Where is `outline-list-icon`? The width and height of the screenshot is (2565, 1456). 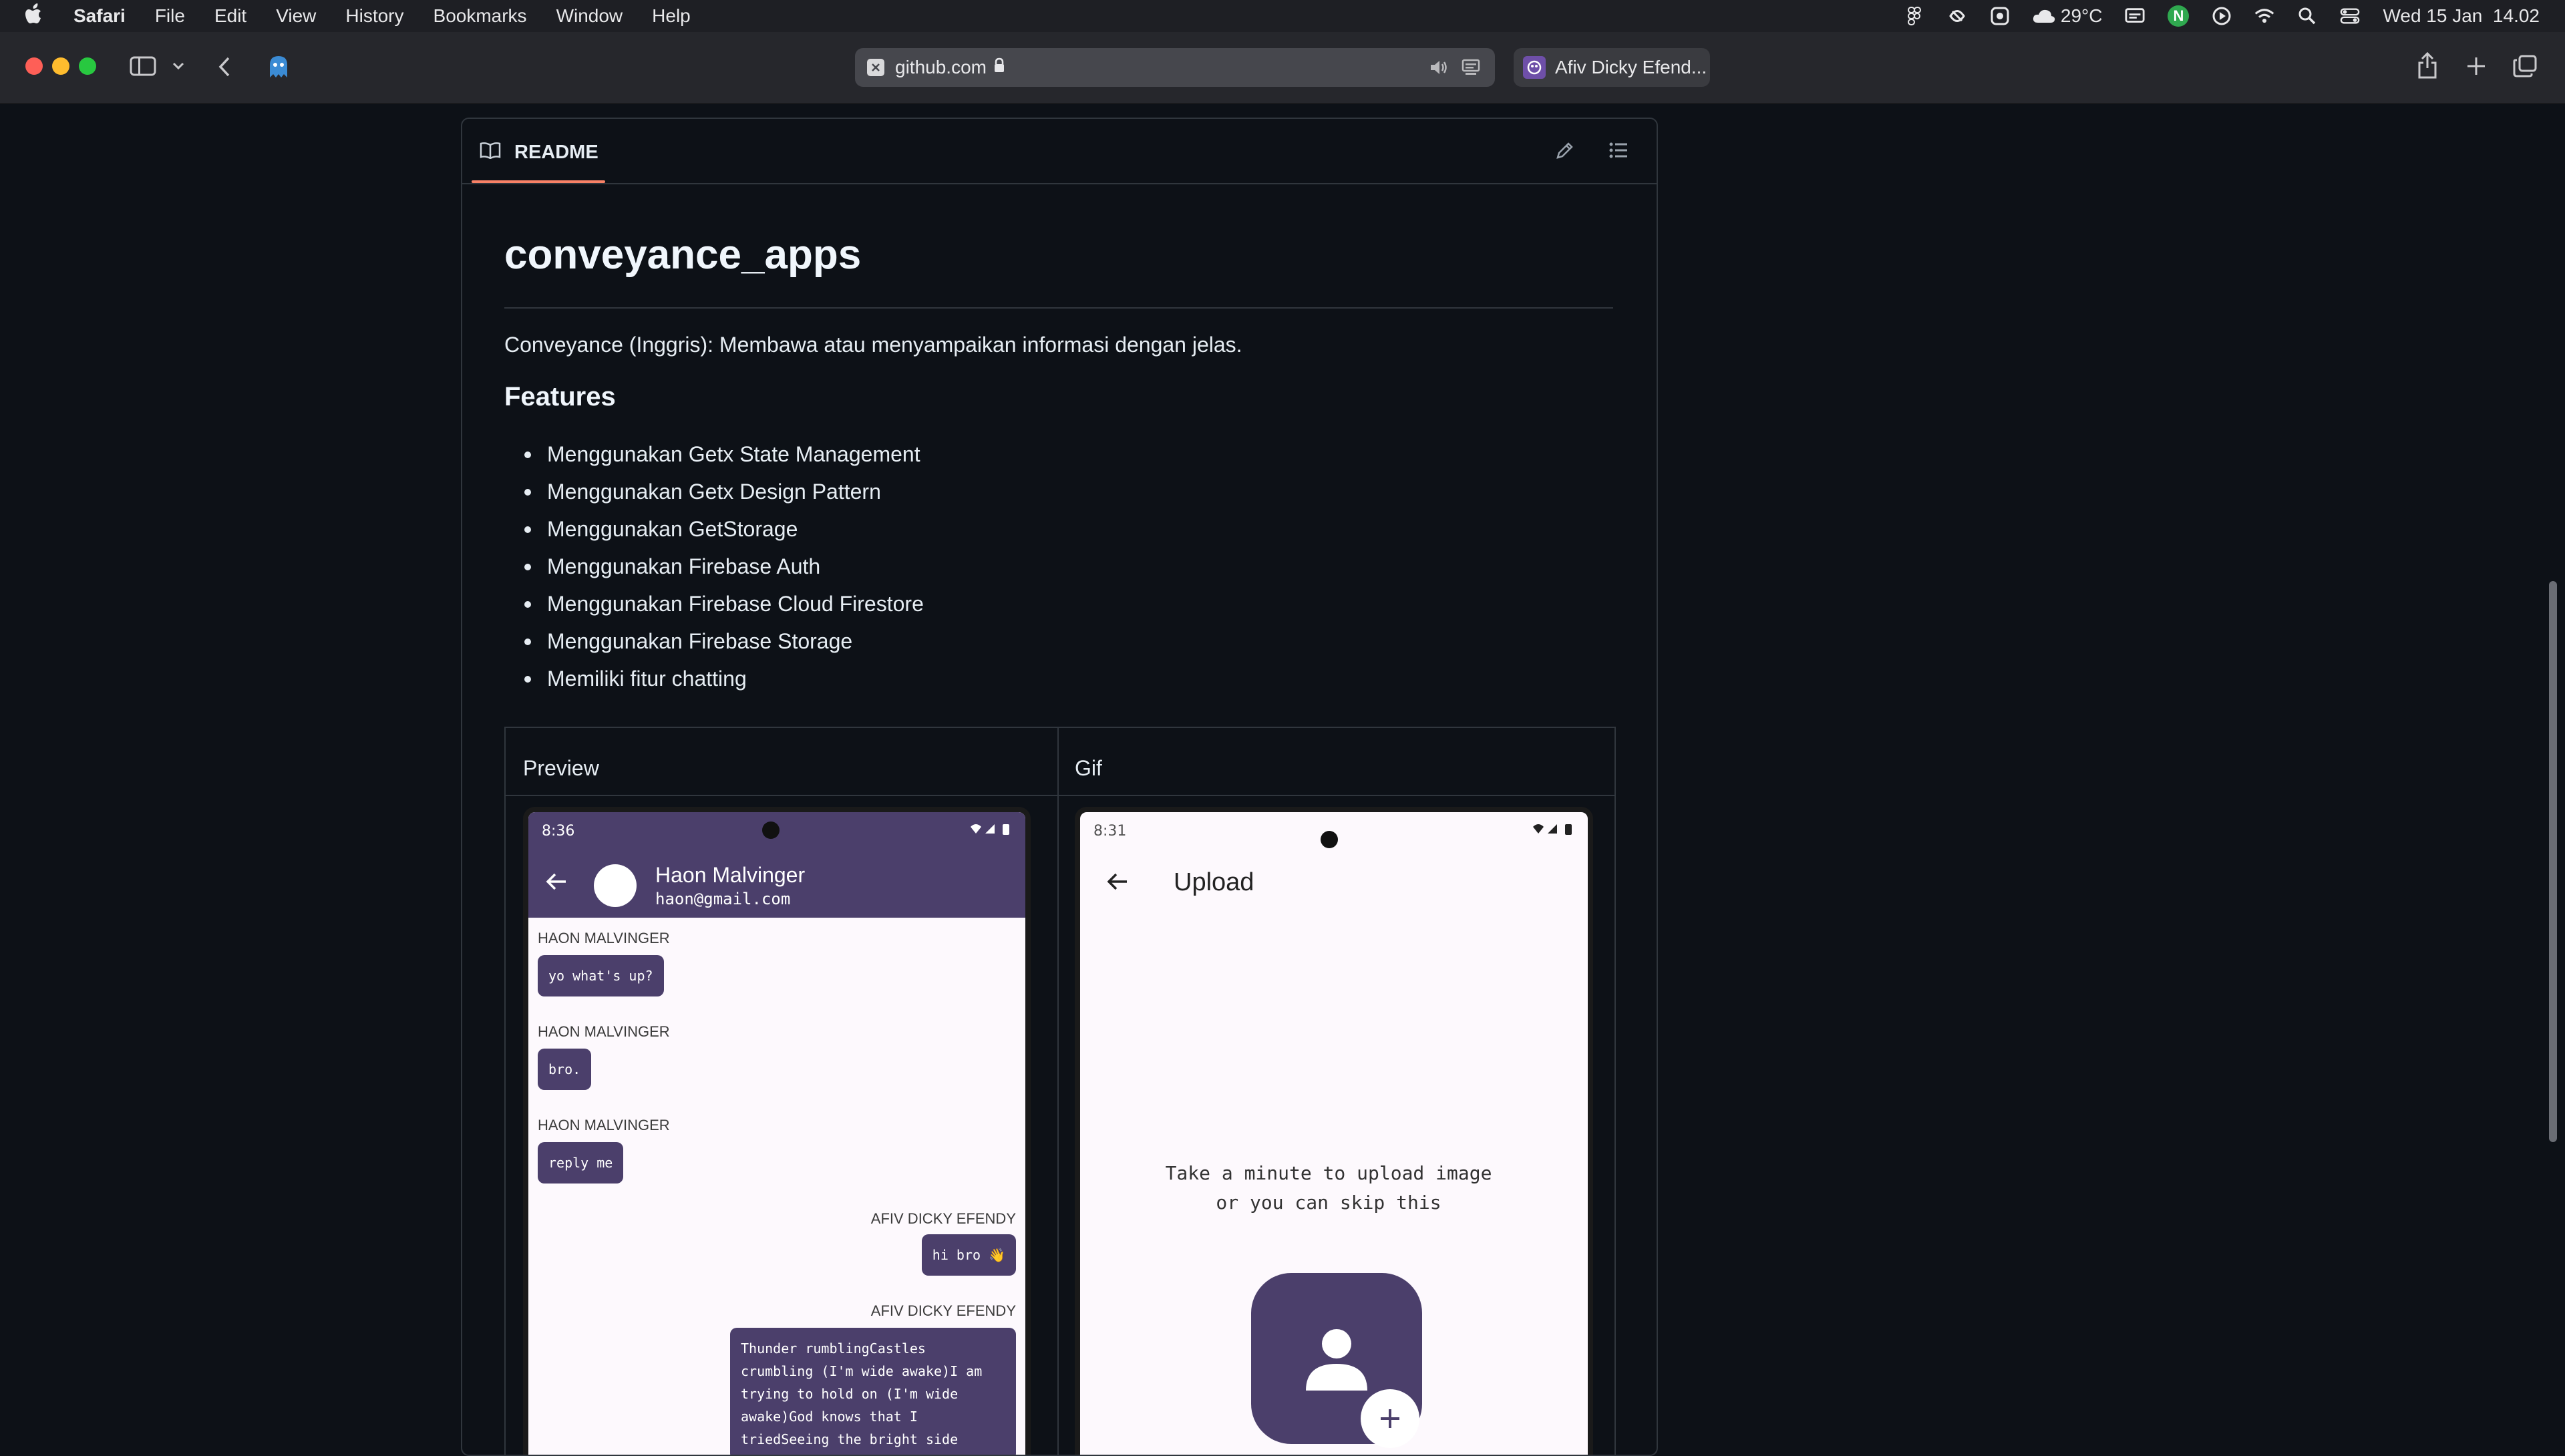 outline-list-icon is located at coordinates (1618, 152).